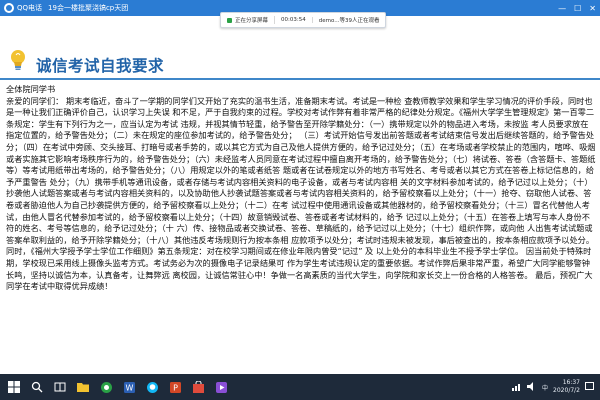  What do you see at coordinates (592, 8) in the screenshot?
I see `close-button: ✕` at bounding box center [592, 8].